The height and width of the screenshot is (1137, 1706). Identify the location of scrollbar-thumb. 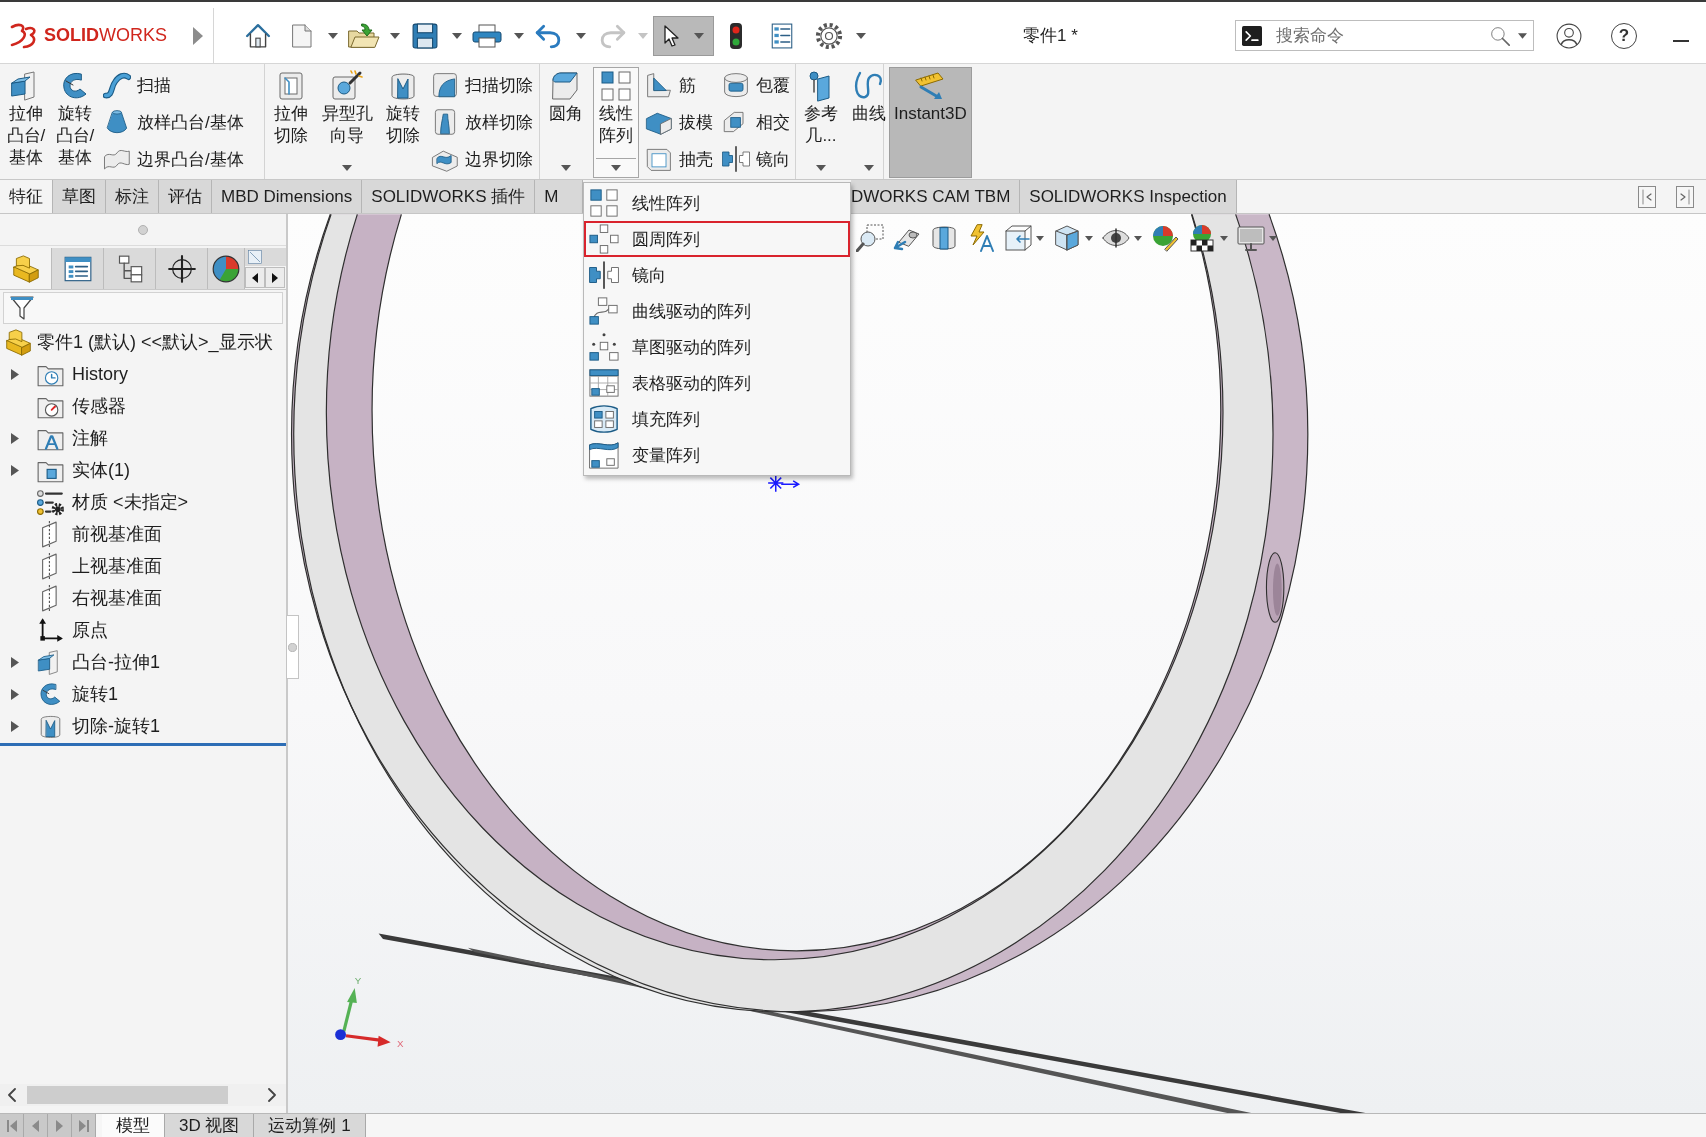
(127, 1095).